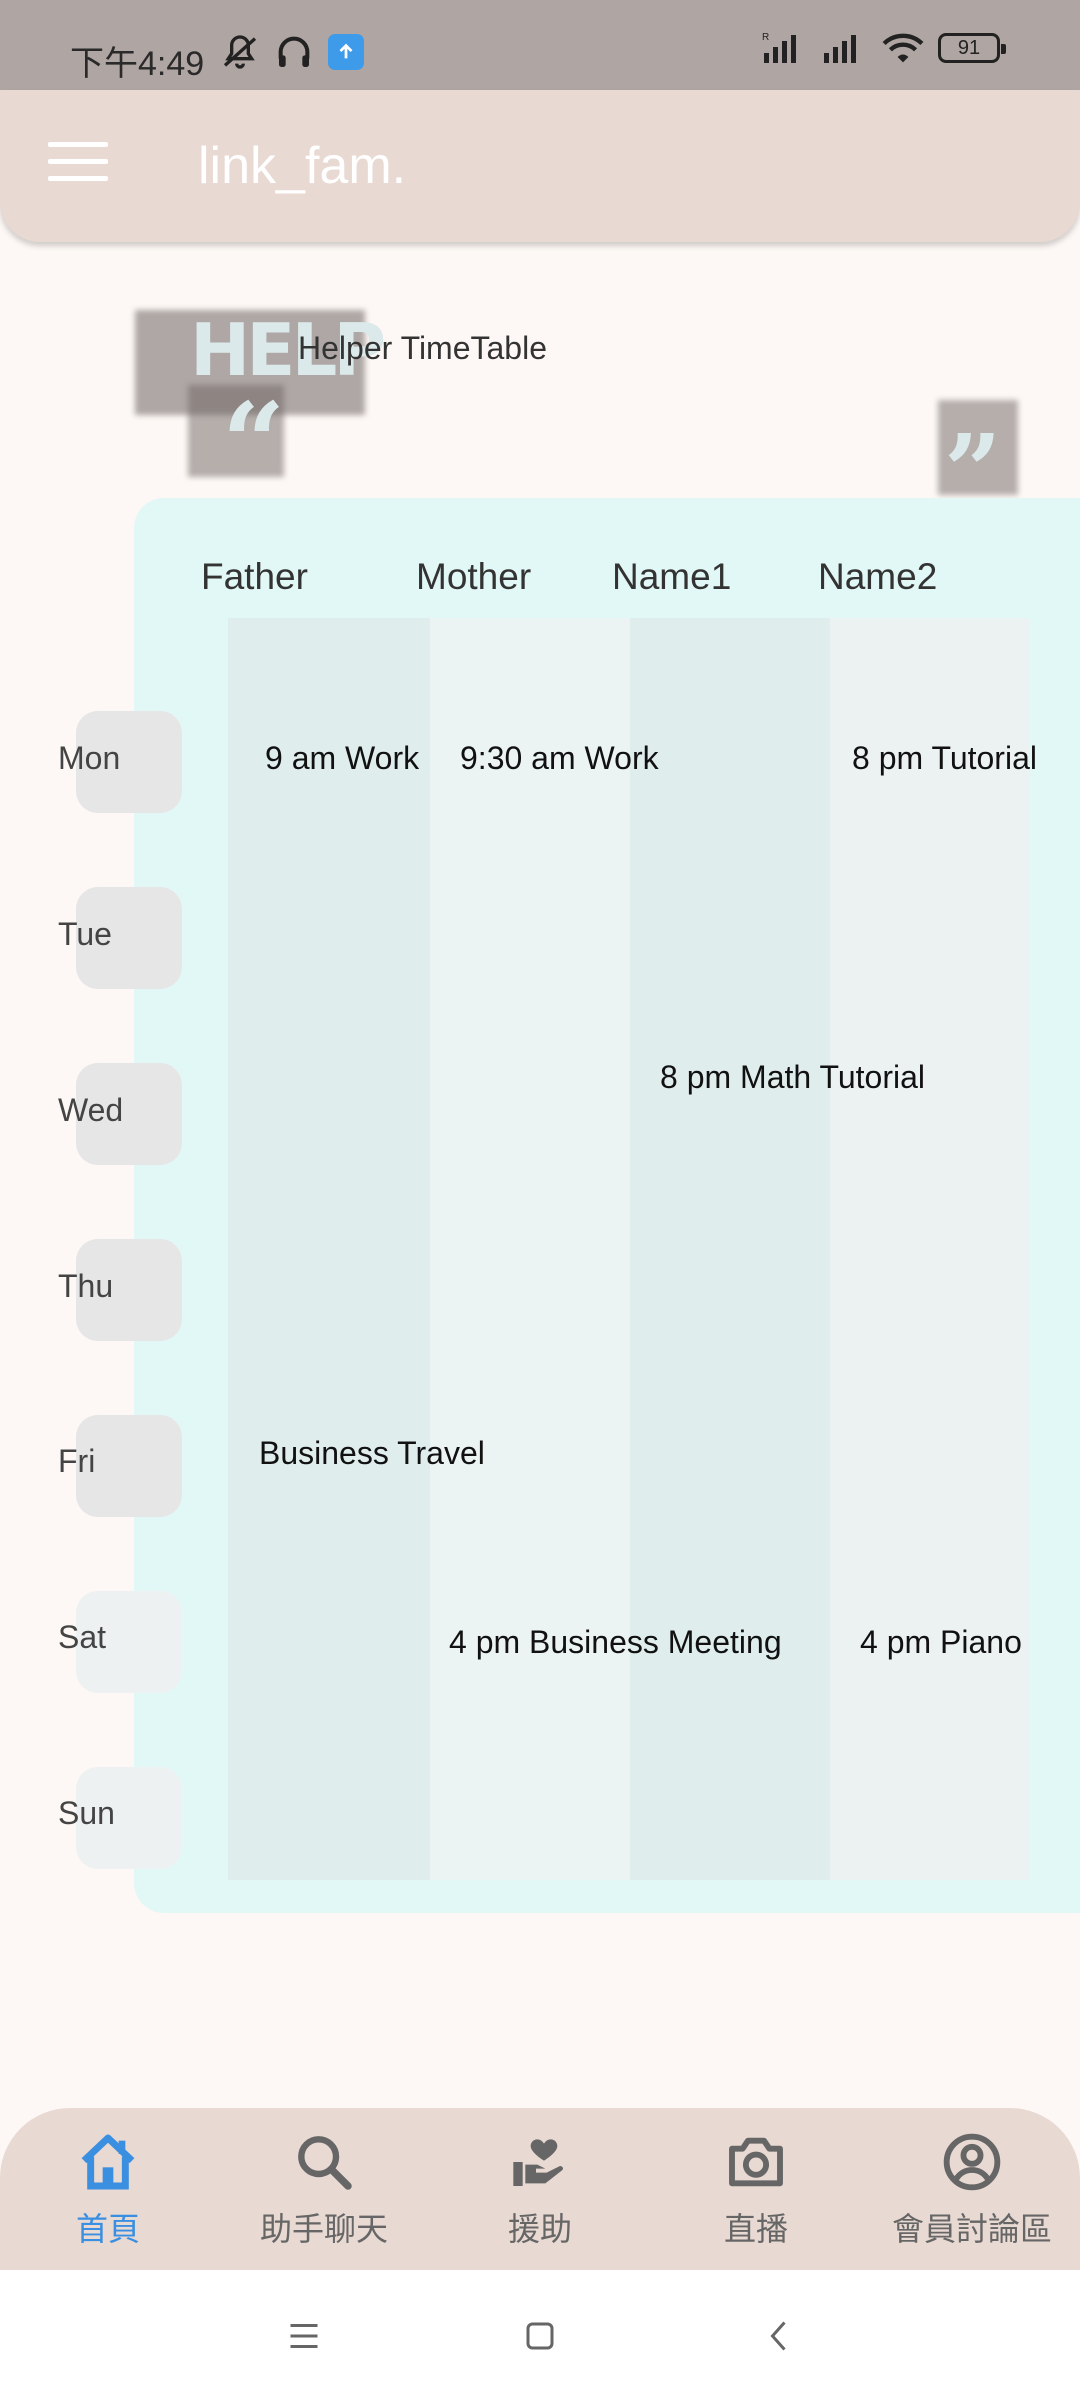  What do you see at coordinates (346, 52) in the screenshot?
I see `upload-app-icon` at bounding box center [346, 52].